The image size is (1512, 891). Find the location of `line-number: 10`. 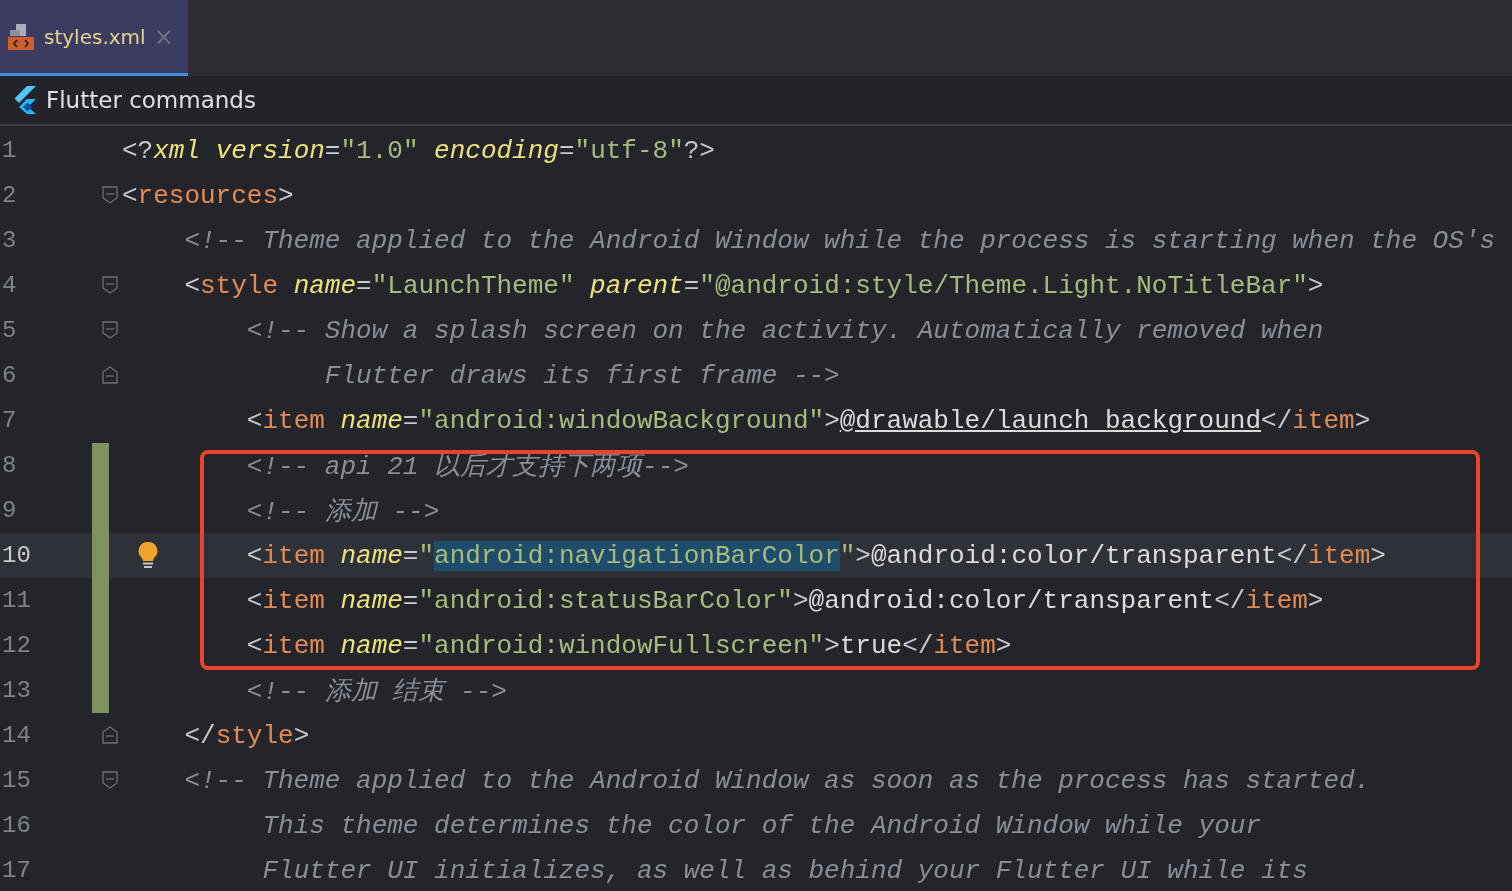

line-number: 10 is located at coordinates (16, 555).